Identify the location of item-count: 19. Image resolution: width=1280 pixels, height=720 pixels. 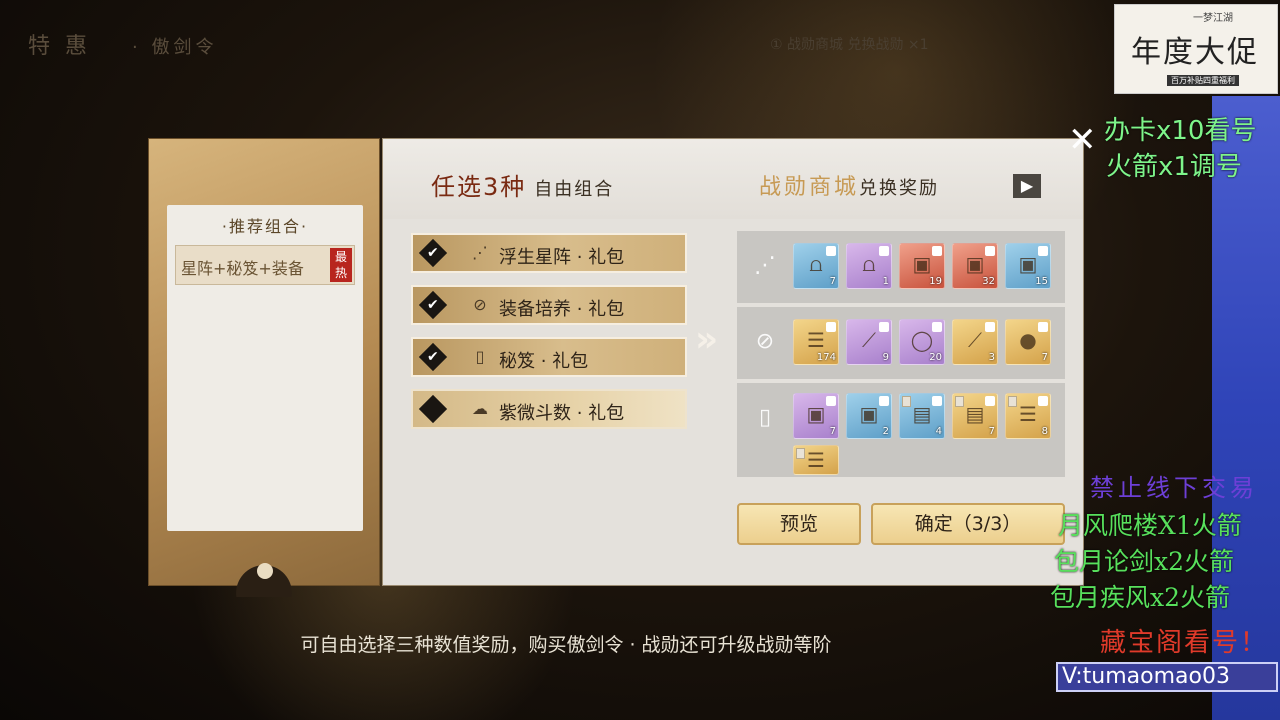
(935, 281).